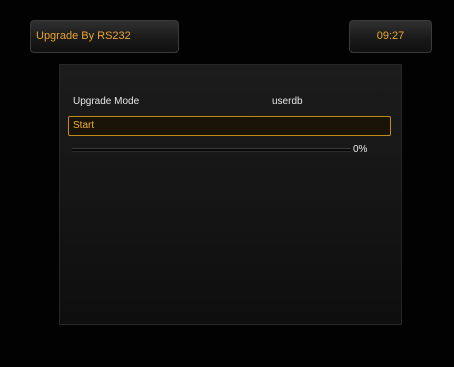 This screenshot has height=367, width=454. I want to click on upgrade-mode-value: userdb, so click(287, 102).